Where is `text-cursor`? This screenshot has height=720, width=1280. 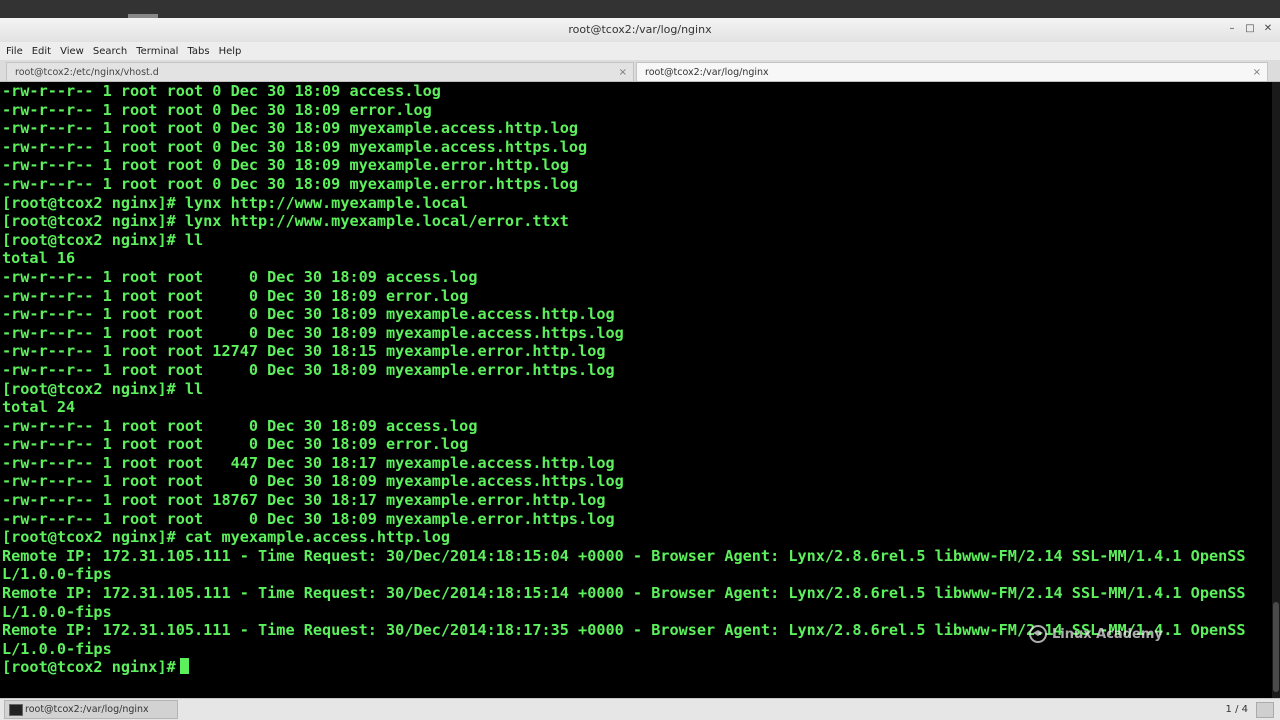
text-cursor is located at coordinates (184, 666).